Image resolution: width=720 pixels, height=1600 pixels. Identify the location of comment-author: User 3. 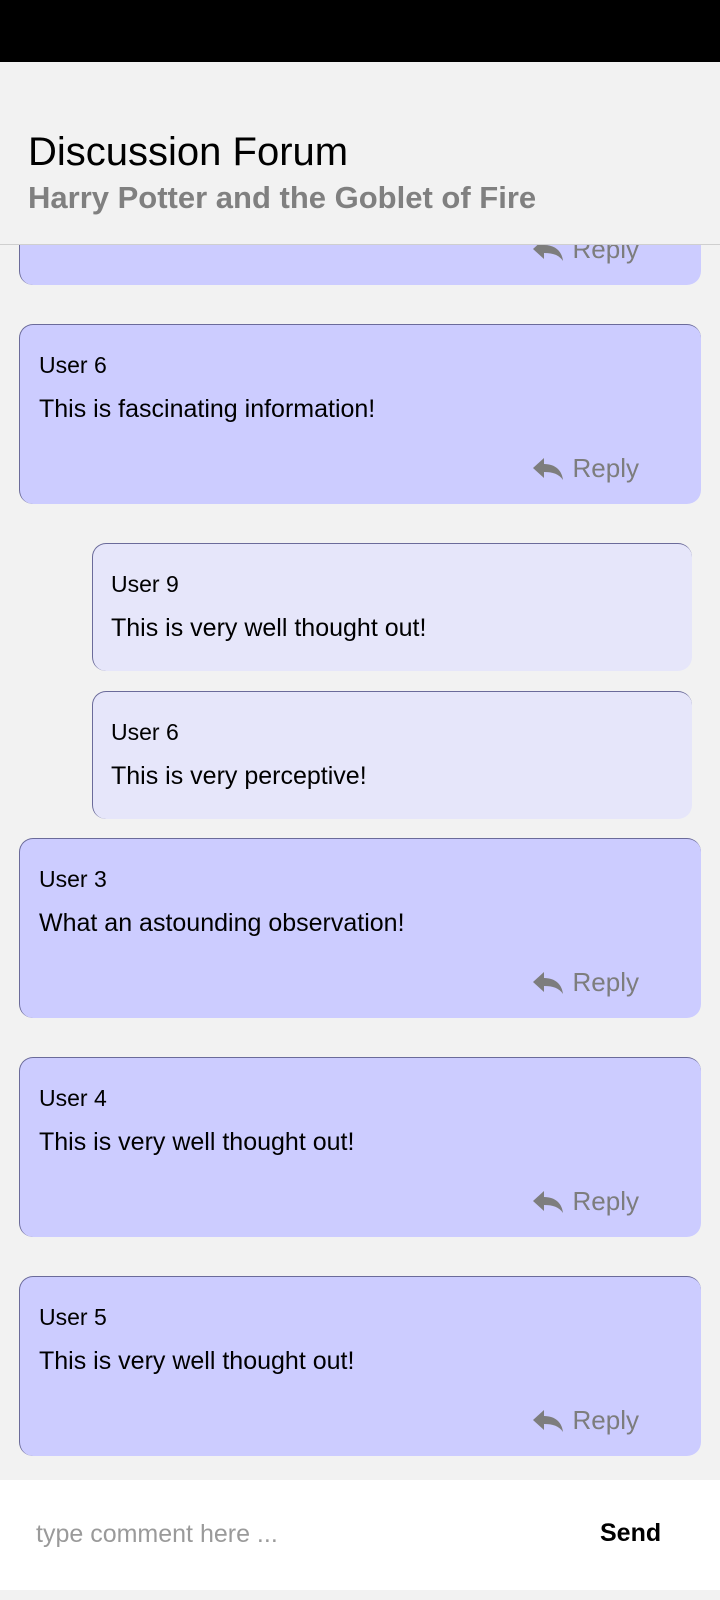
(73, 879).